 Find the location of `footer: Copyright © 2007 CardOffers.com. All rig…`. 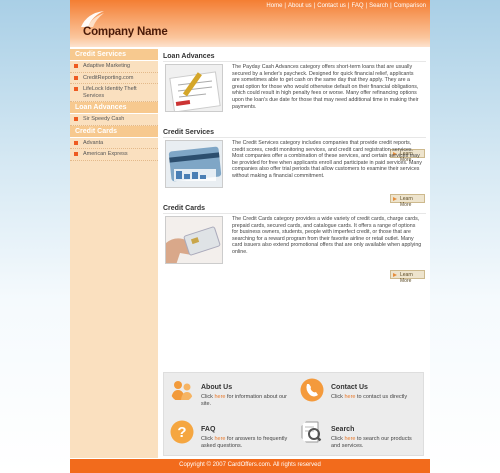

footer: Copyright © 2007 CardOffers.com. All rig… is located at coordinates (250, 466).